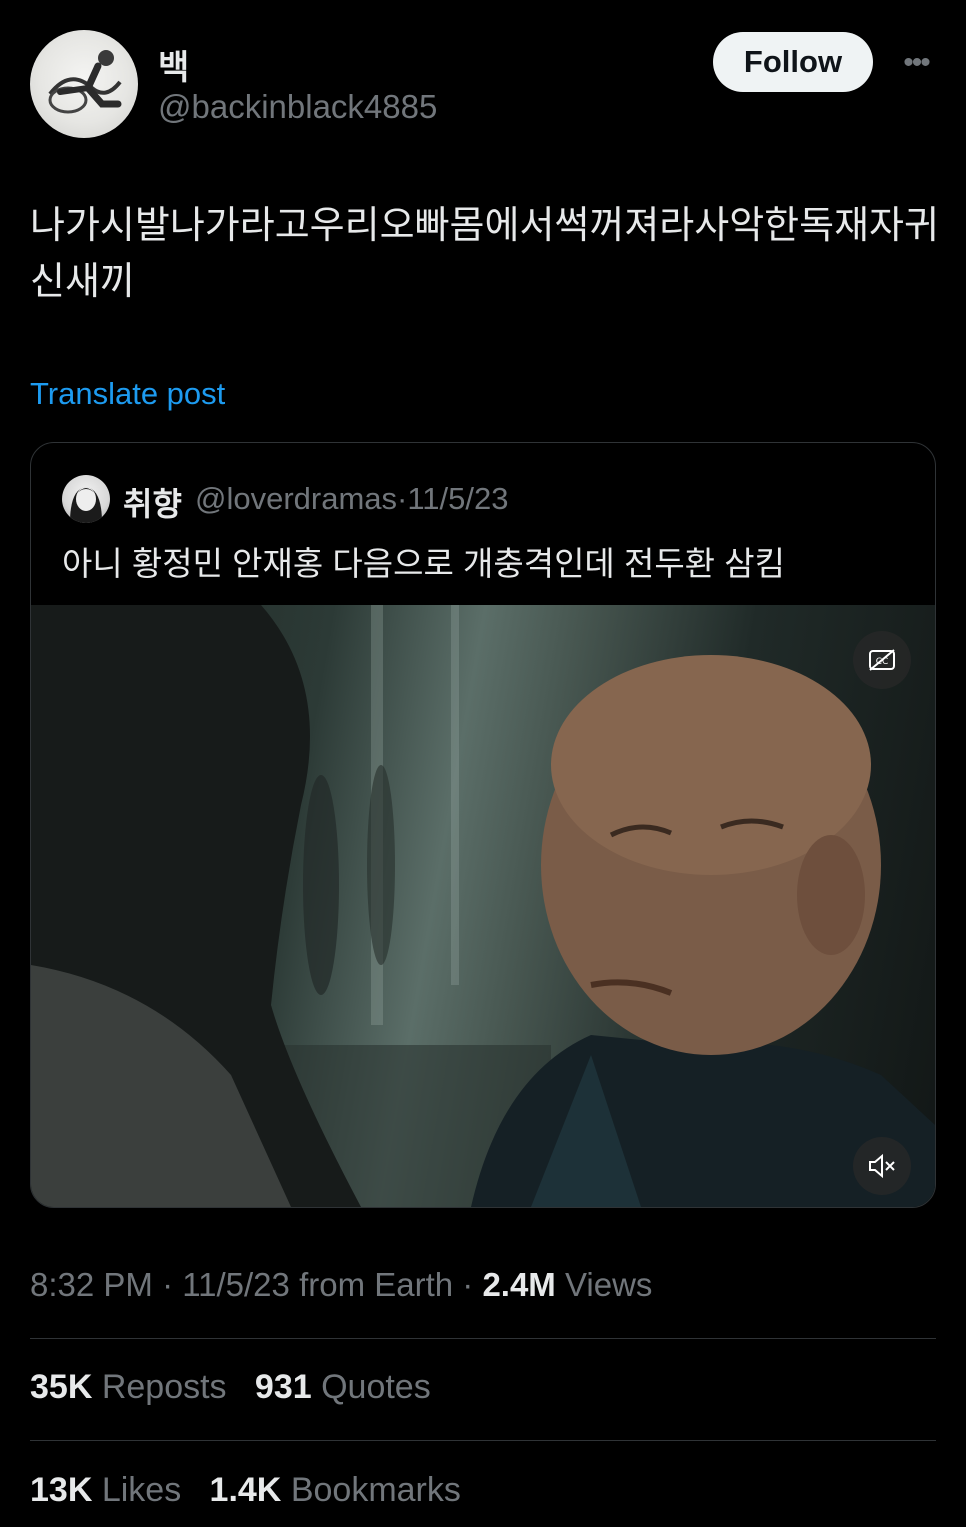  Describe the element at coordinates (236, 1284) in the screenshot. I see `post-date: 11/5/23` at that location.